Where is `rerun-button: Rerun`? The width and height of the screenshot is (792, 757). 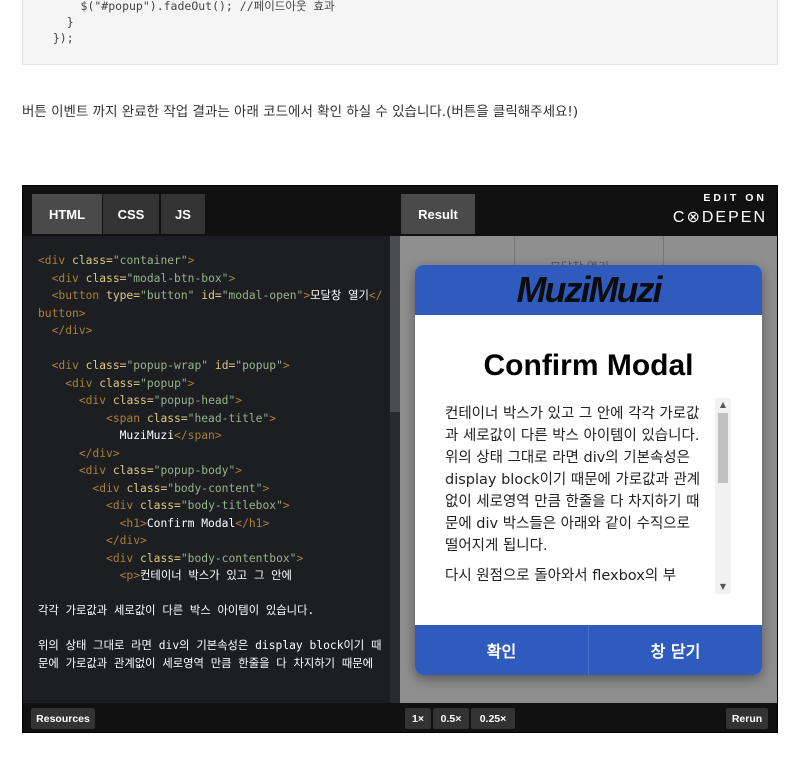
rerun-button: Rerun is located at coordinates (747, 718).